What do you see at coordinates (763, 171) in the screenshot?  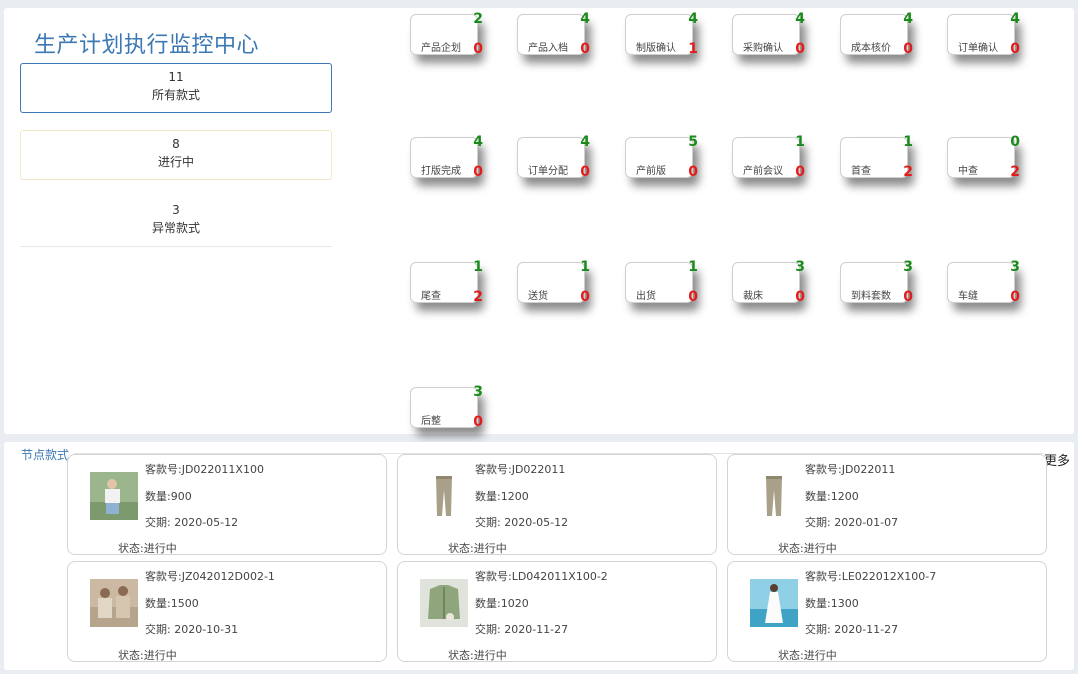 I see `node-label: 产前会议` at bounding box center [763, 171].